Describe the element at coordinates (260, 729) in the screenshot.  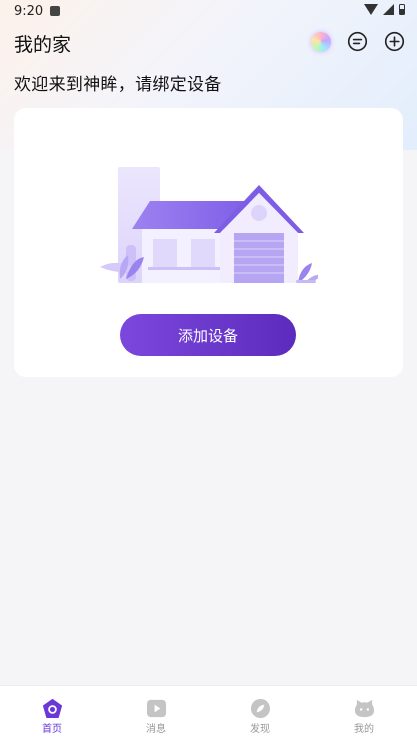
I see `tab-discover-label: 发现` at that location.